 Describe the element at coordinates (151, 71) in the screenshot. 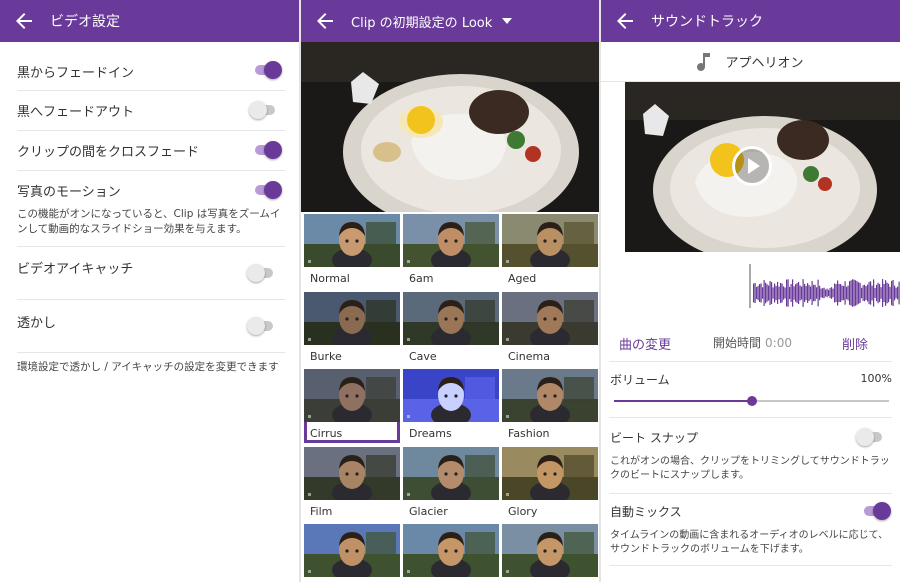

I see `fade-in-row: 黒からフェードイン` at that location.